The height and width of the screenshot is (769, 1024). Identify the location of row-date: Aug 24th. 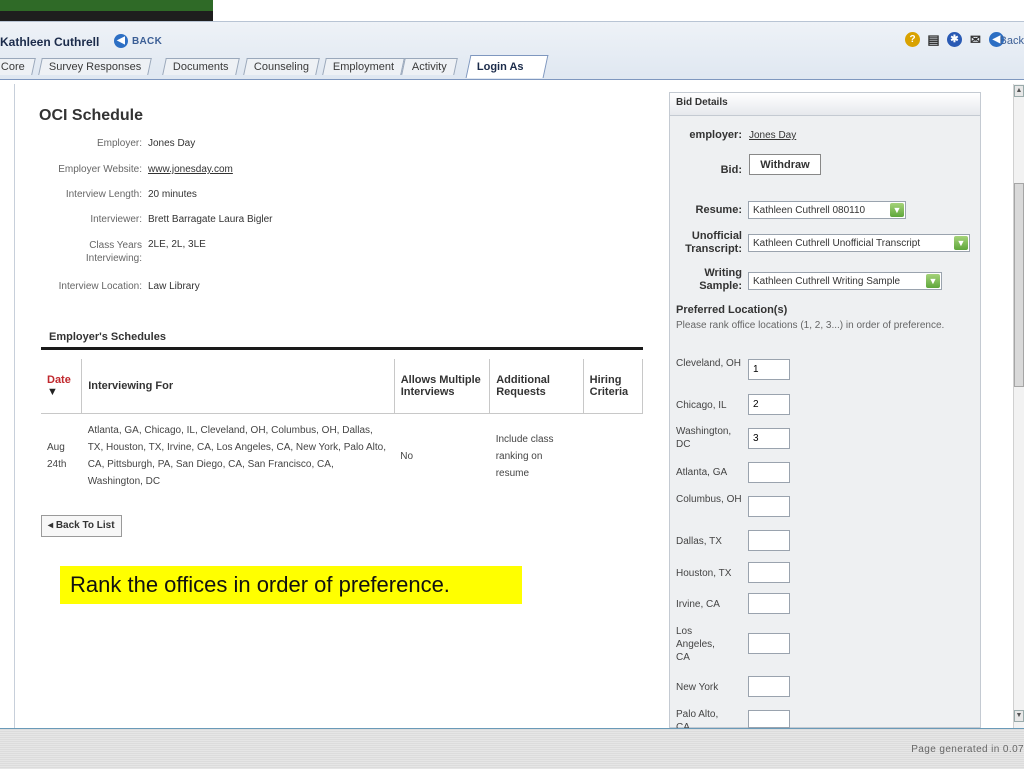
(57, 456).